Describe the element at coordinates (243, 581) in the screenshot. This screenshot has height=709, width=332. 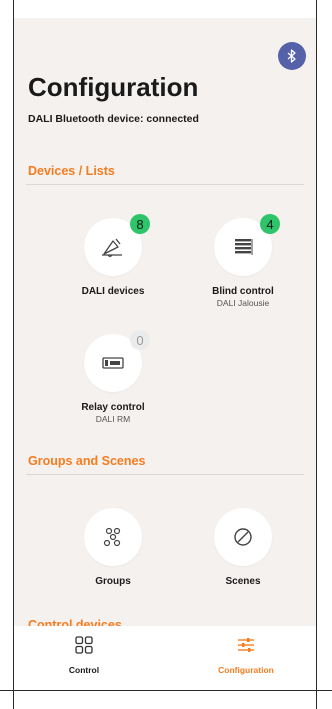
I see `scenes-label: Scenes` at that location.